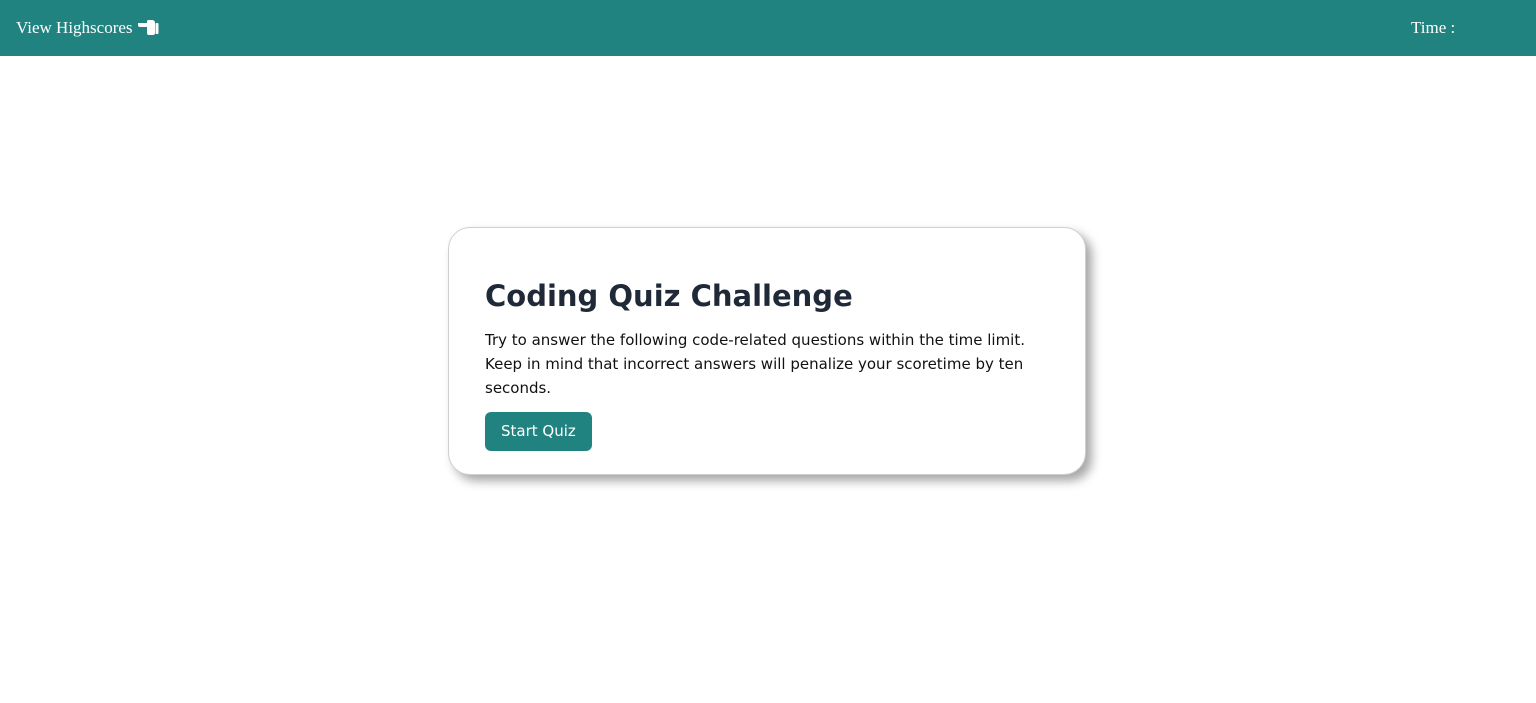 The image size is (1536, 703). Describe the element at coordinates (669, 296) in the screenshot. I see `quiz-title: Coding Quiz Challenge` at that location.